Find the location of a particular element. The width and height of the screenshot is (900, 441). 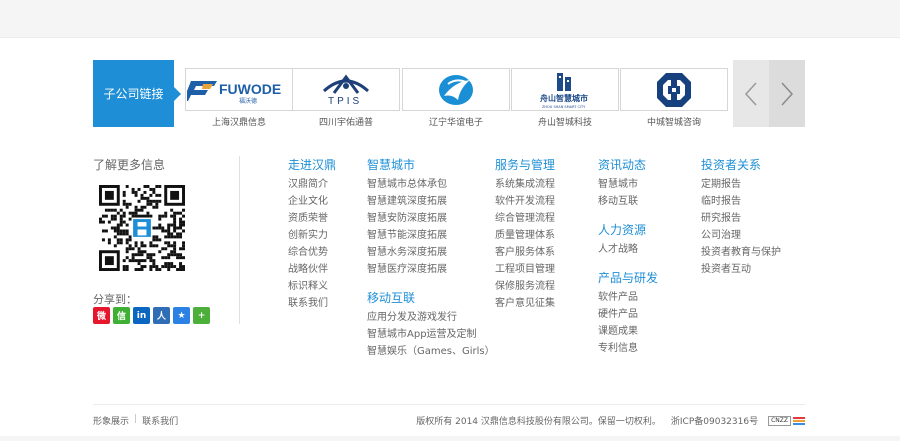

footer-nav-link: 应用分发及游戏发行 is located at coordinates (431, 319).